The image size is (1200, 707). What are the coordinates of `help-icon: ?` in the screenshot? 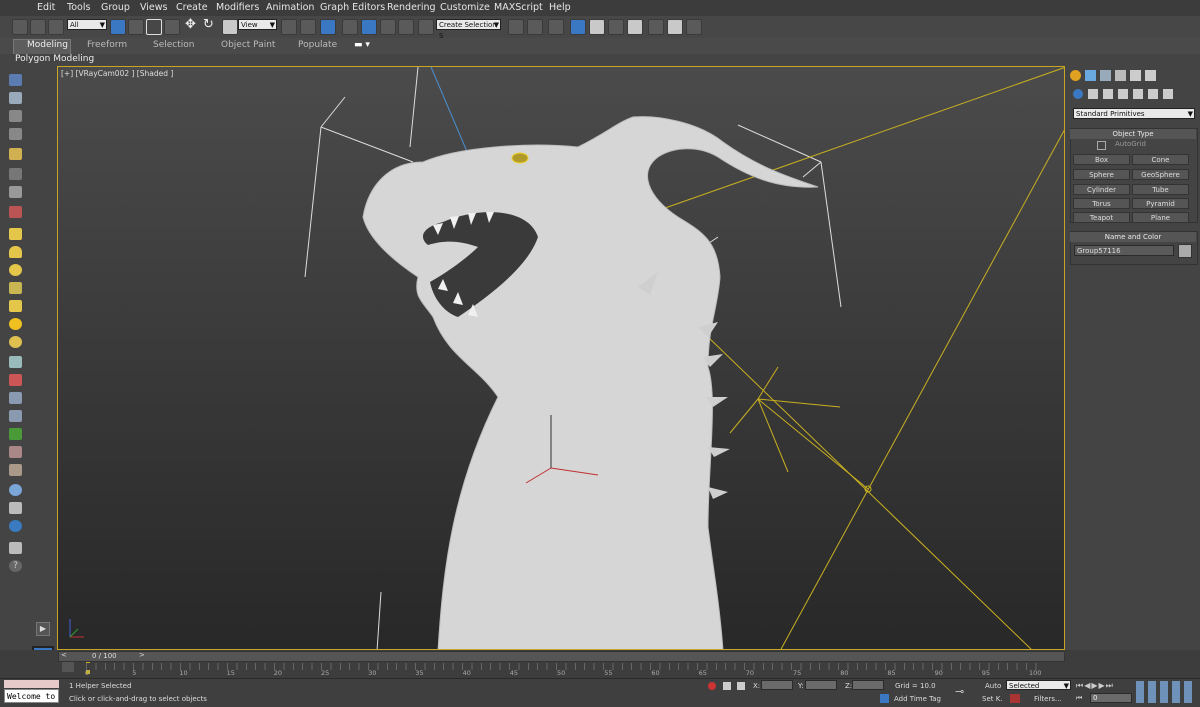 It's located at (15, 566).